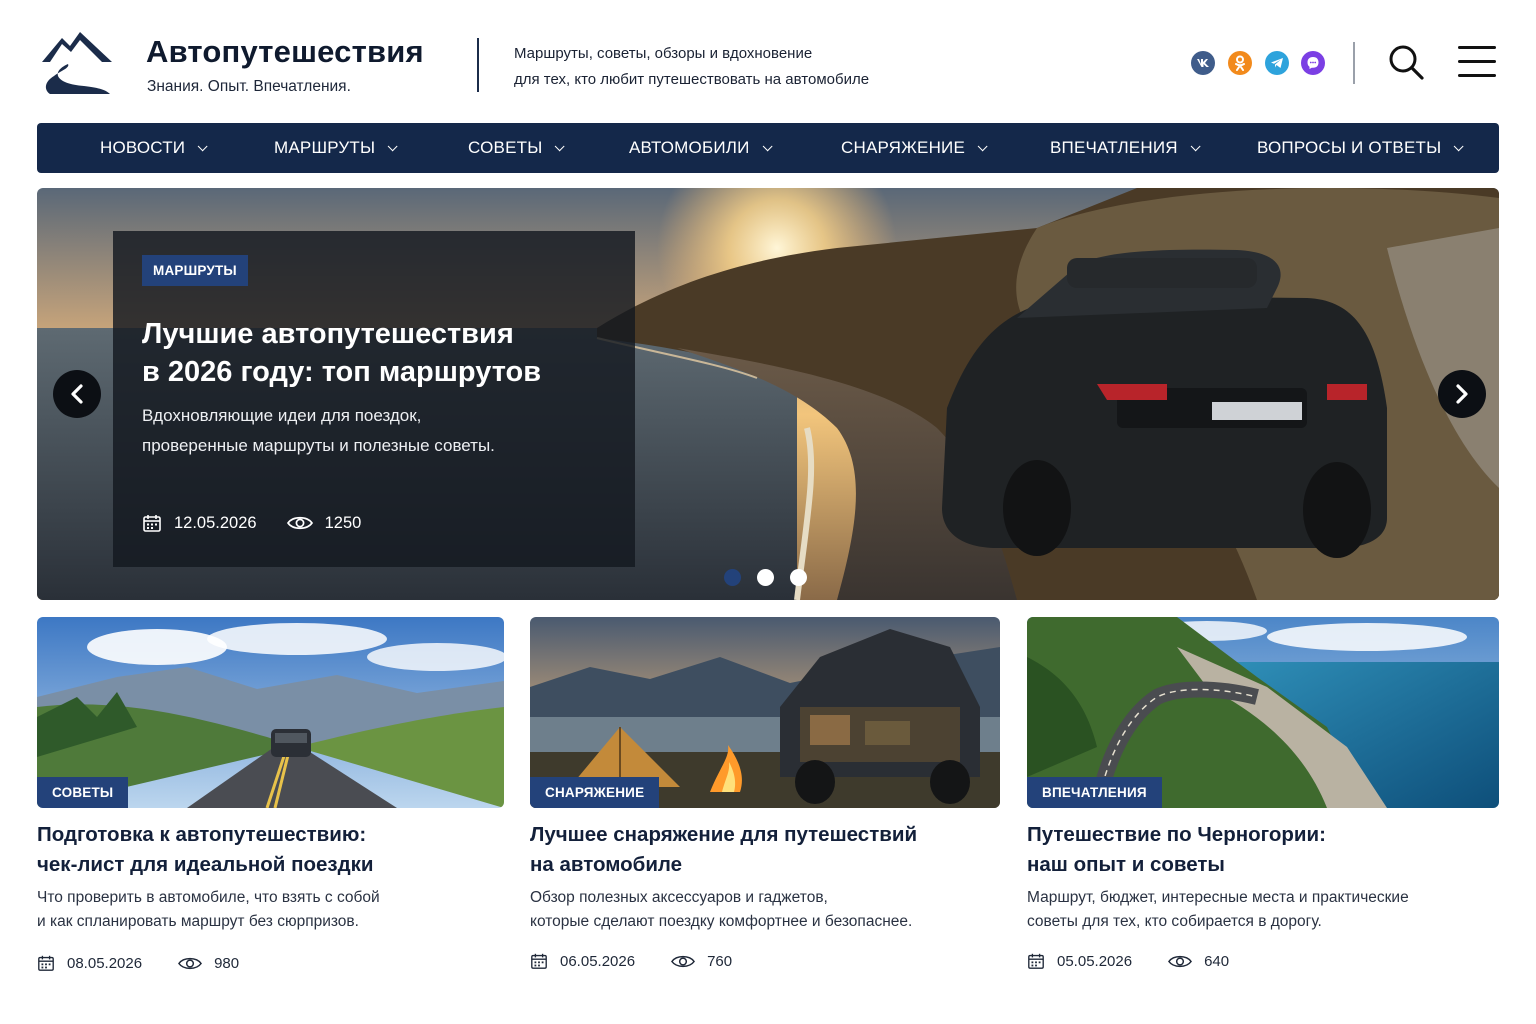  What do you see at coordinates (720, 961) in the screenshot?
I see `view-count: 760` at bounding box center [720, 961].